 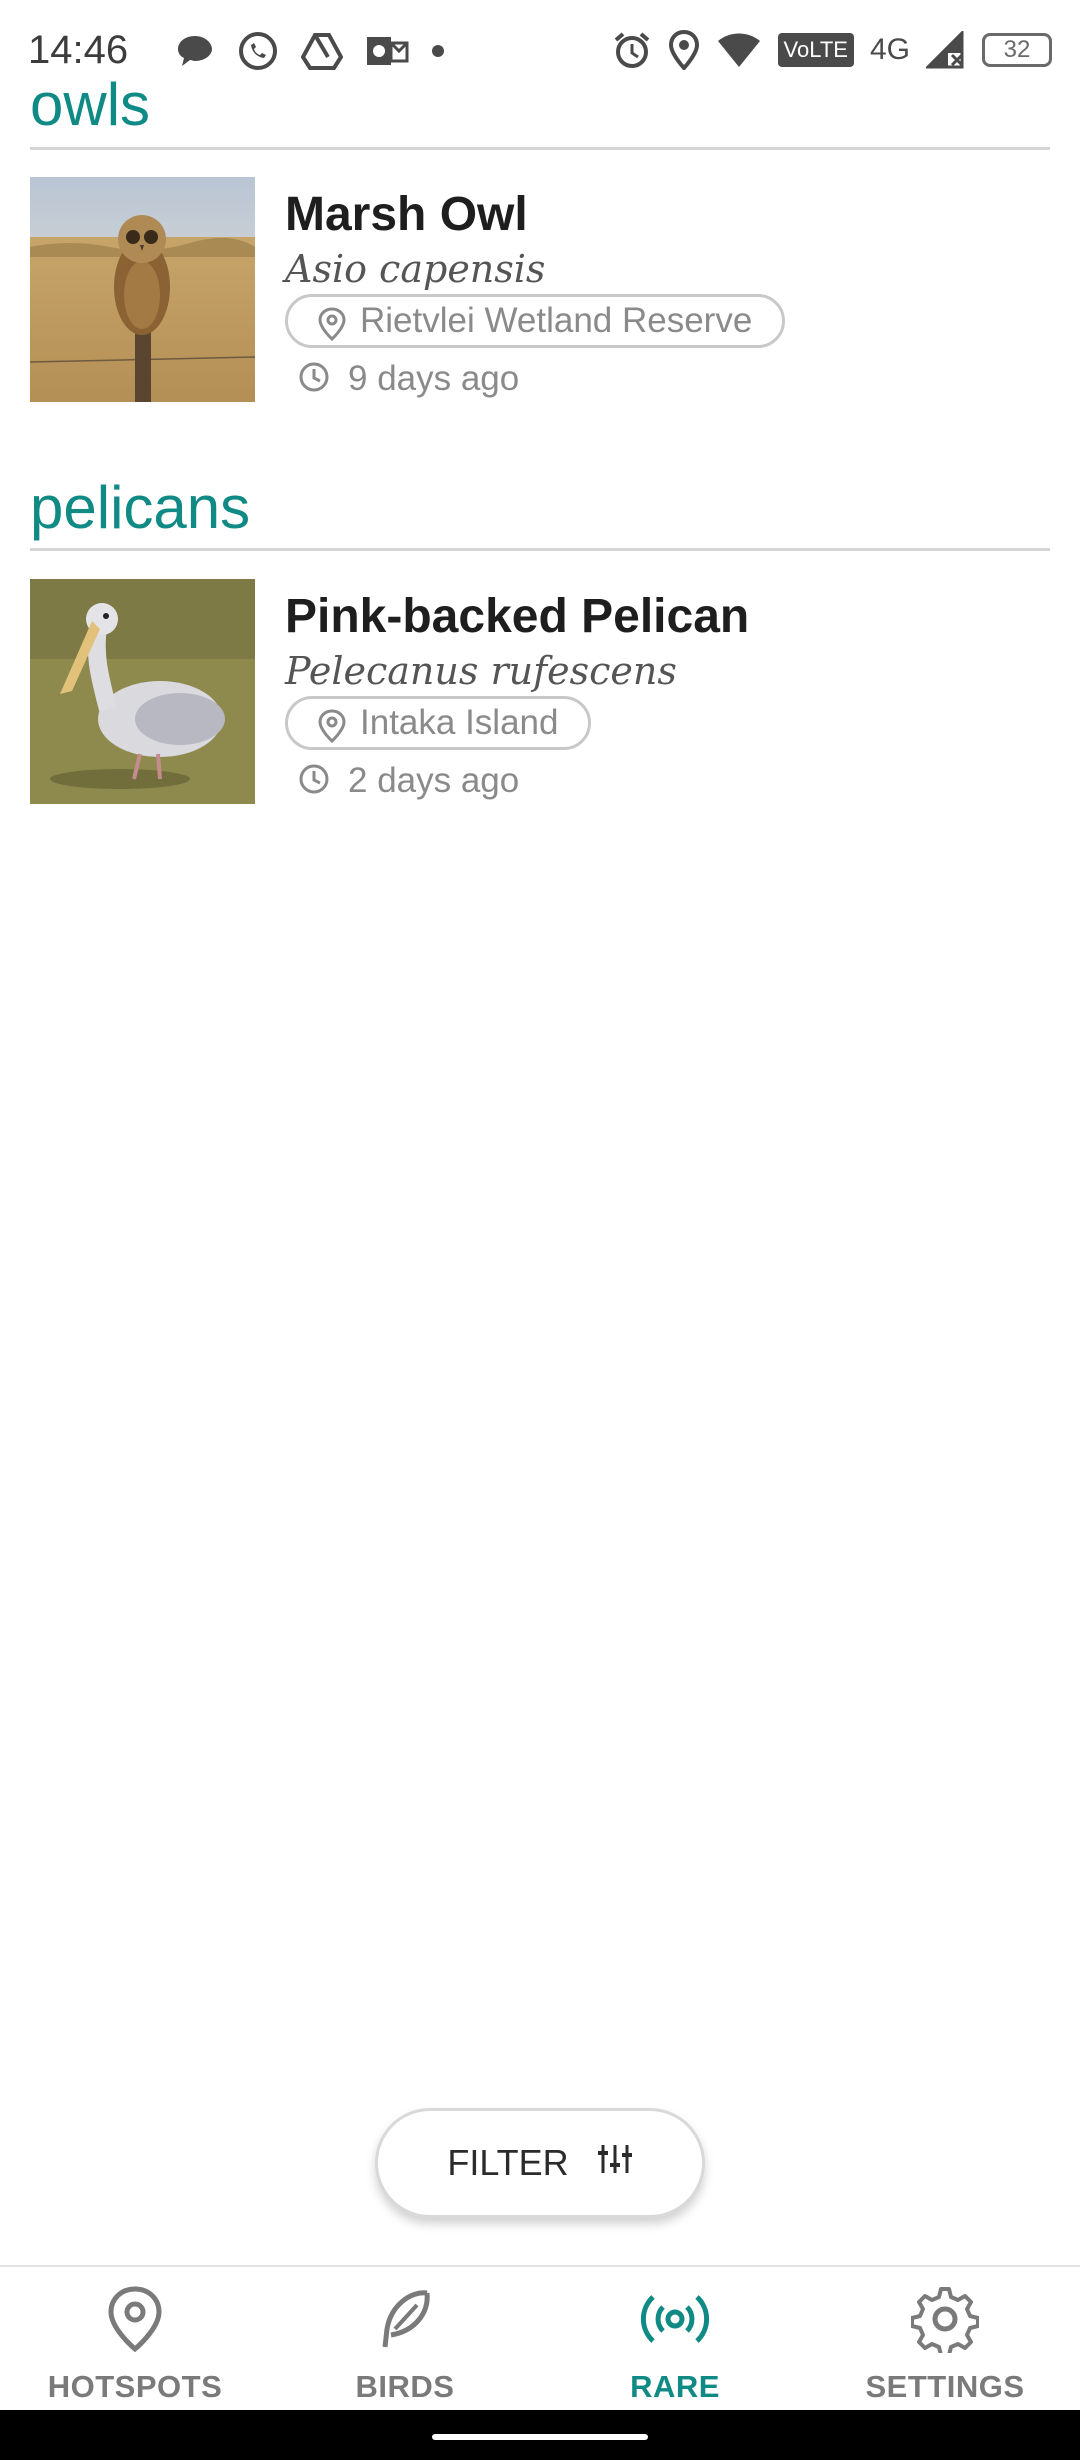 What do you see at coordinates (135, 2386) in the screenshot?
I see `nav-label: HOTSPOTS` at bounding box center [135, 2386].